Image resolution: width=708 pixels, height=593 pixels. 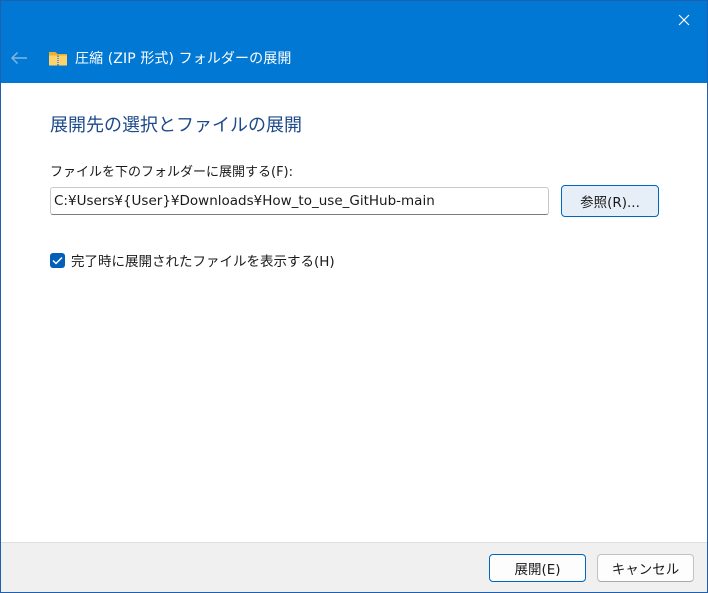 I want to click on zip-folder-icon, so click(x=58, y=59).